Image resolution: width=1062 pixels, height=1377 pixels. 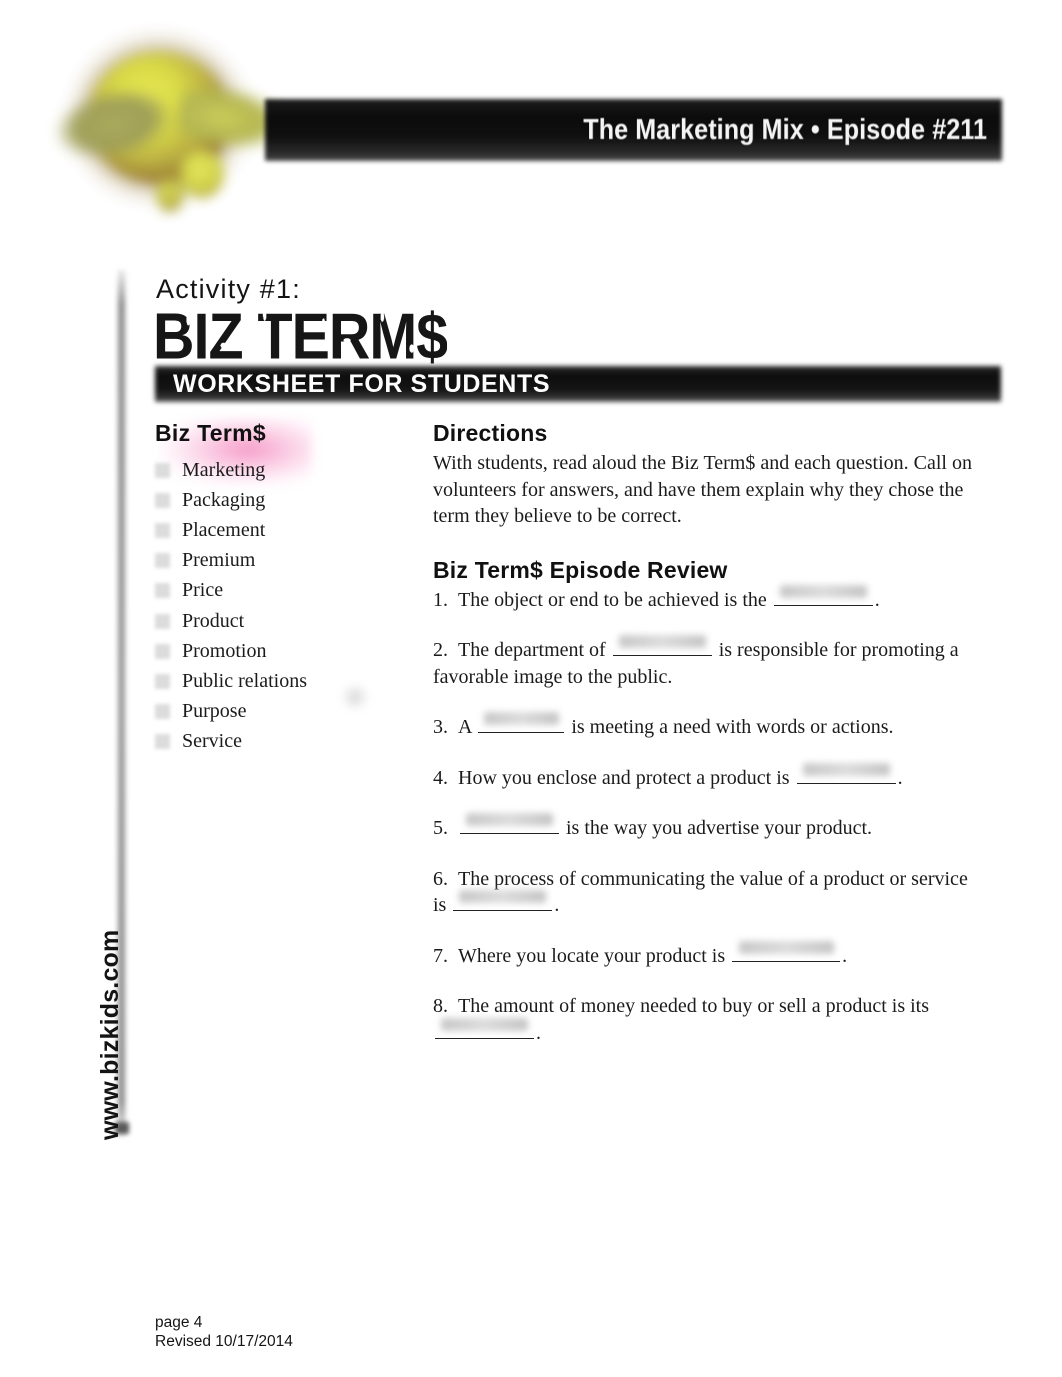 I want to click on biz-term-item: Packaging, so click(x=280, y=500).